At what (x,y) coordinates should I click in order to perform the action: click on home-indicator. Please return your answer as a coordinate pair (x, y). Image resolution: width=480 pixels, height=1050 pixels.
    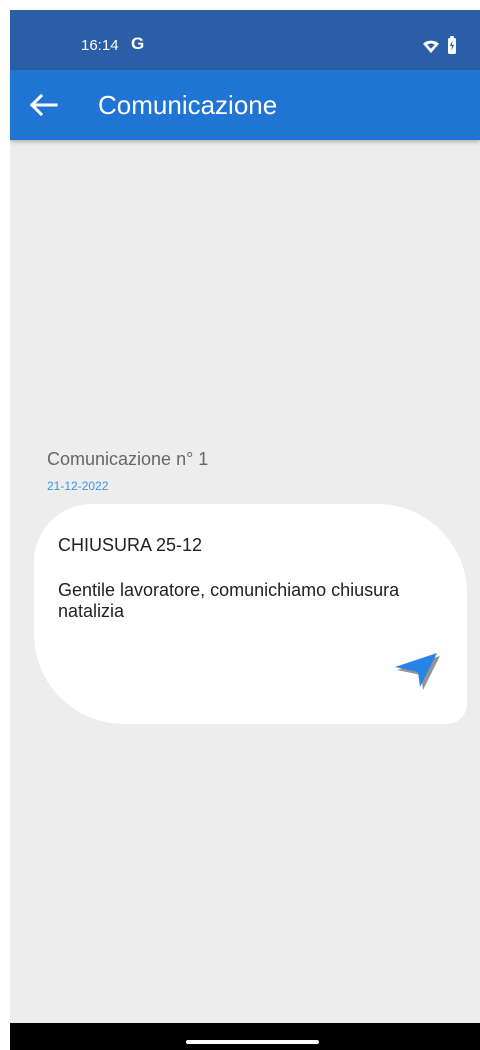
    Looking at the image, I should click on (252, 1042).